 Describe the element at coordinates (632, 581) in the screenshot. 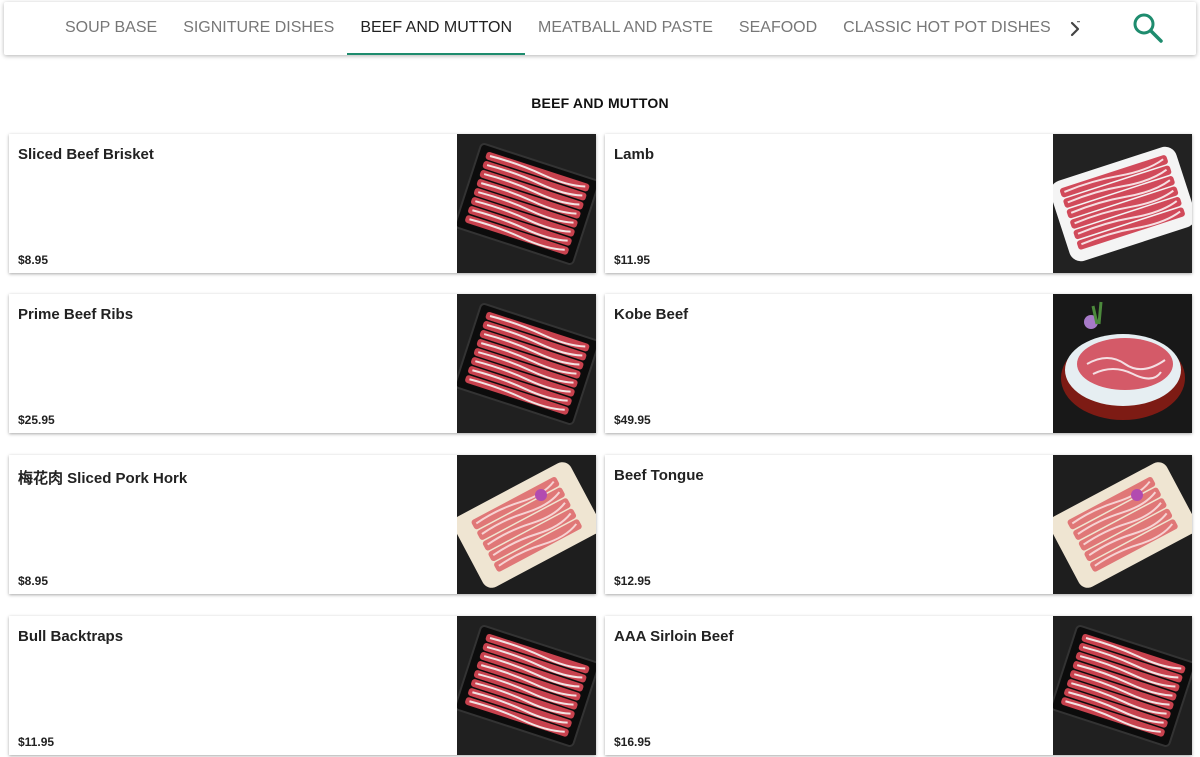

I see `menu-item-price: $12.95` at that location.